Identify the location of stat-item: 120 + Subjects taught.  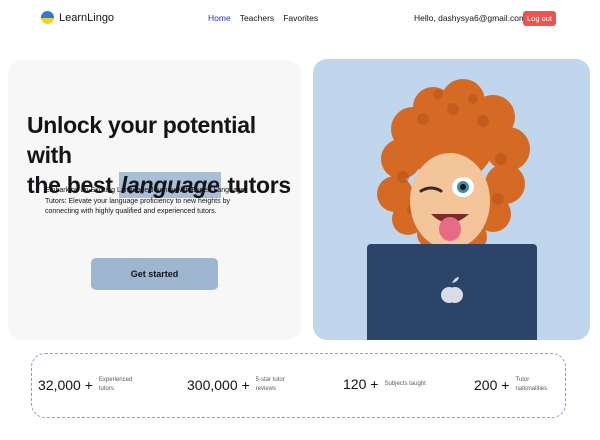
(384, 384).